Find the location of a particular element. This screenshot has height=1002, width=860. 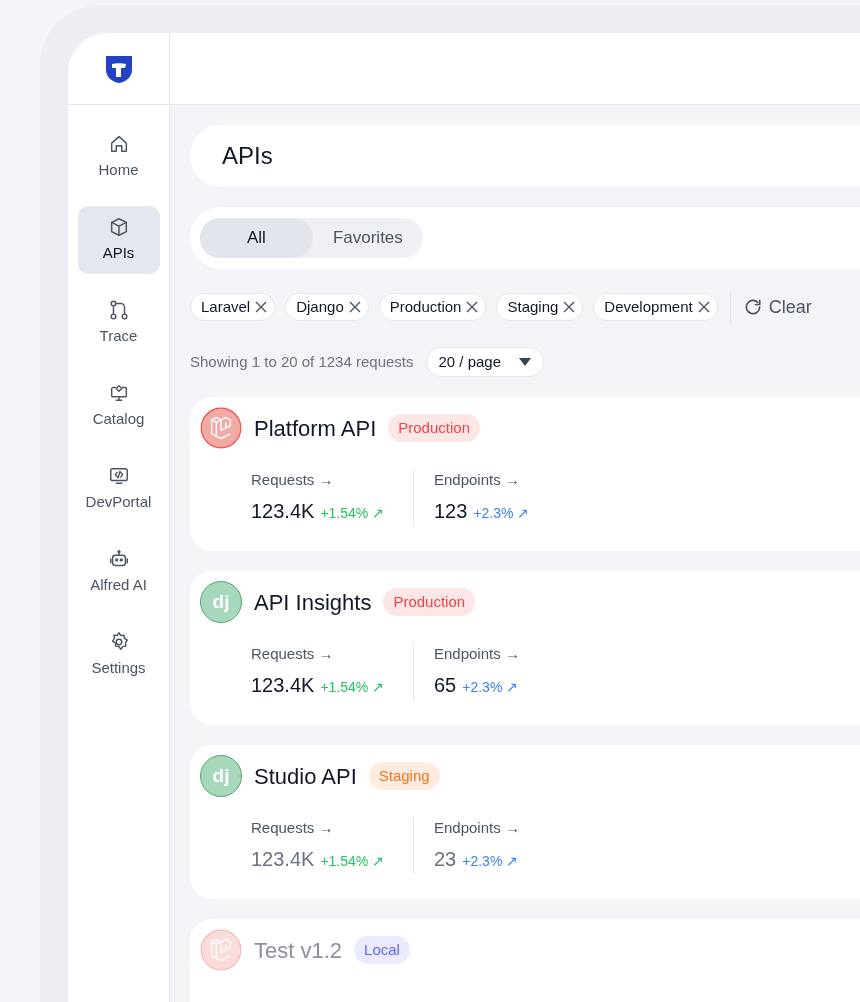

caret-icon is located at coordinates (525, 362).